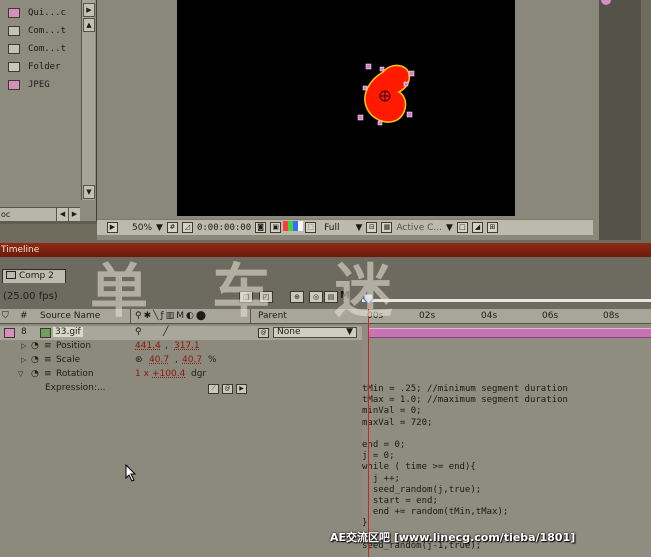 The width and height of the screenshot is (651, 557). Describe the element at coordinates (142, 374) in the screenshot. I see `rotation-revolutions-value: 1 x` at that location.